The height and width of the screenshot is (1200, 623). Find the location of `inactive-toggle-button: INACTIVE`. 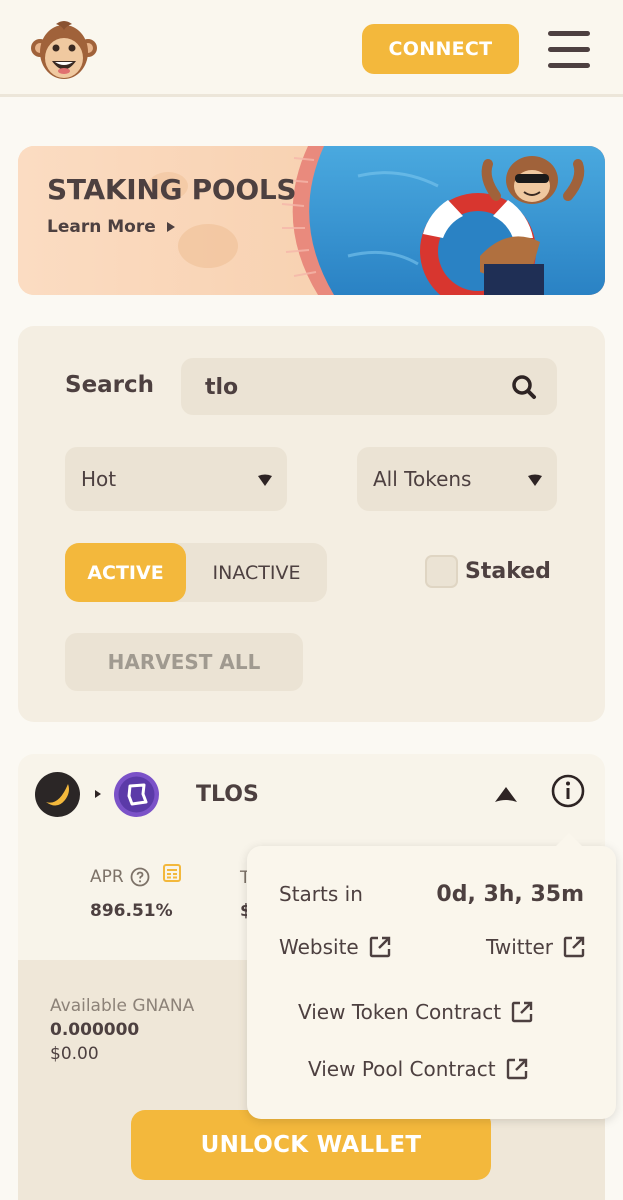

inactive-toggle-button: INACTIVE is located at coordinates (256, 572).